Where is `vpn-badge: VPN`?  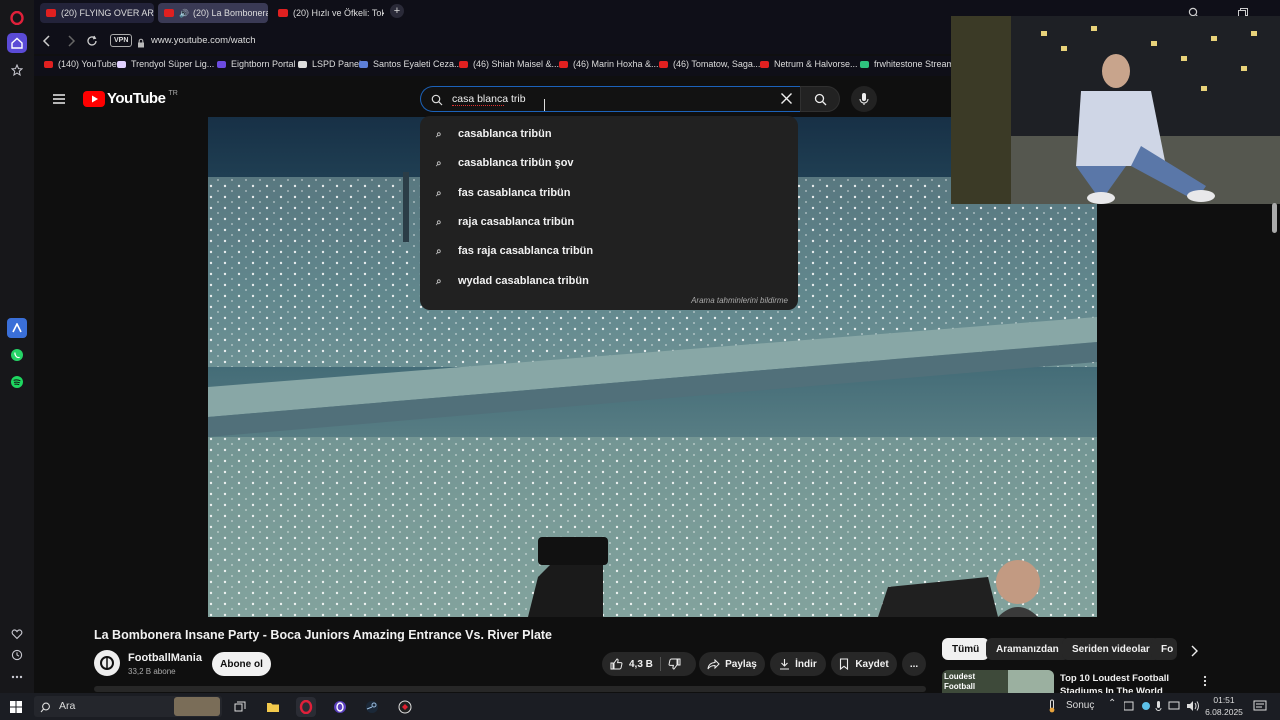 vpn-badge: VPN is located at coordinates (121, 40).